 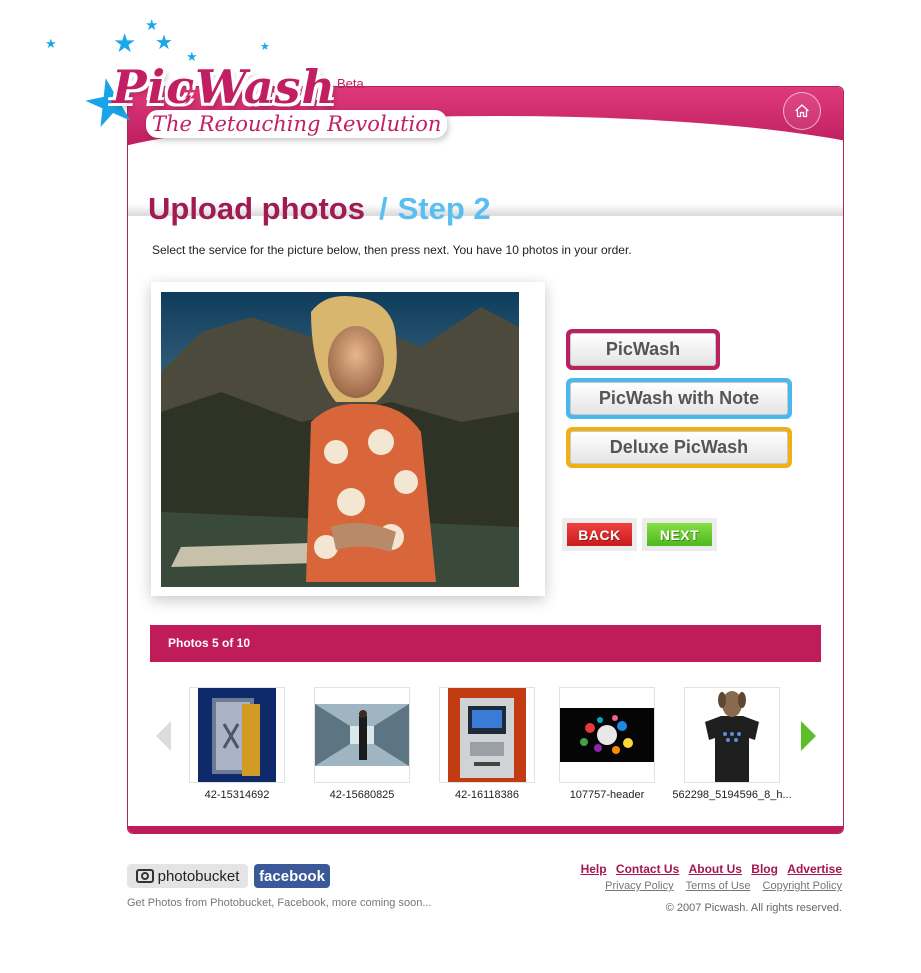 What do you see at coordinates (764, 869) in the screenshot?
I see `blog-link: Blog` at bounding box center [764, 869].